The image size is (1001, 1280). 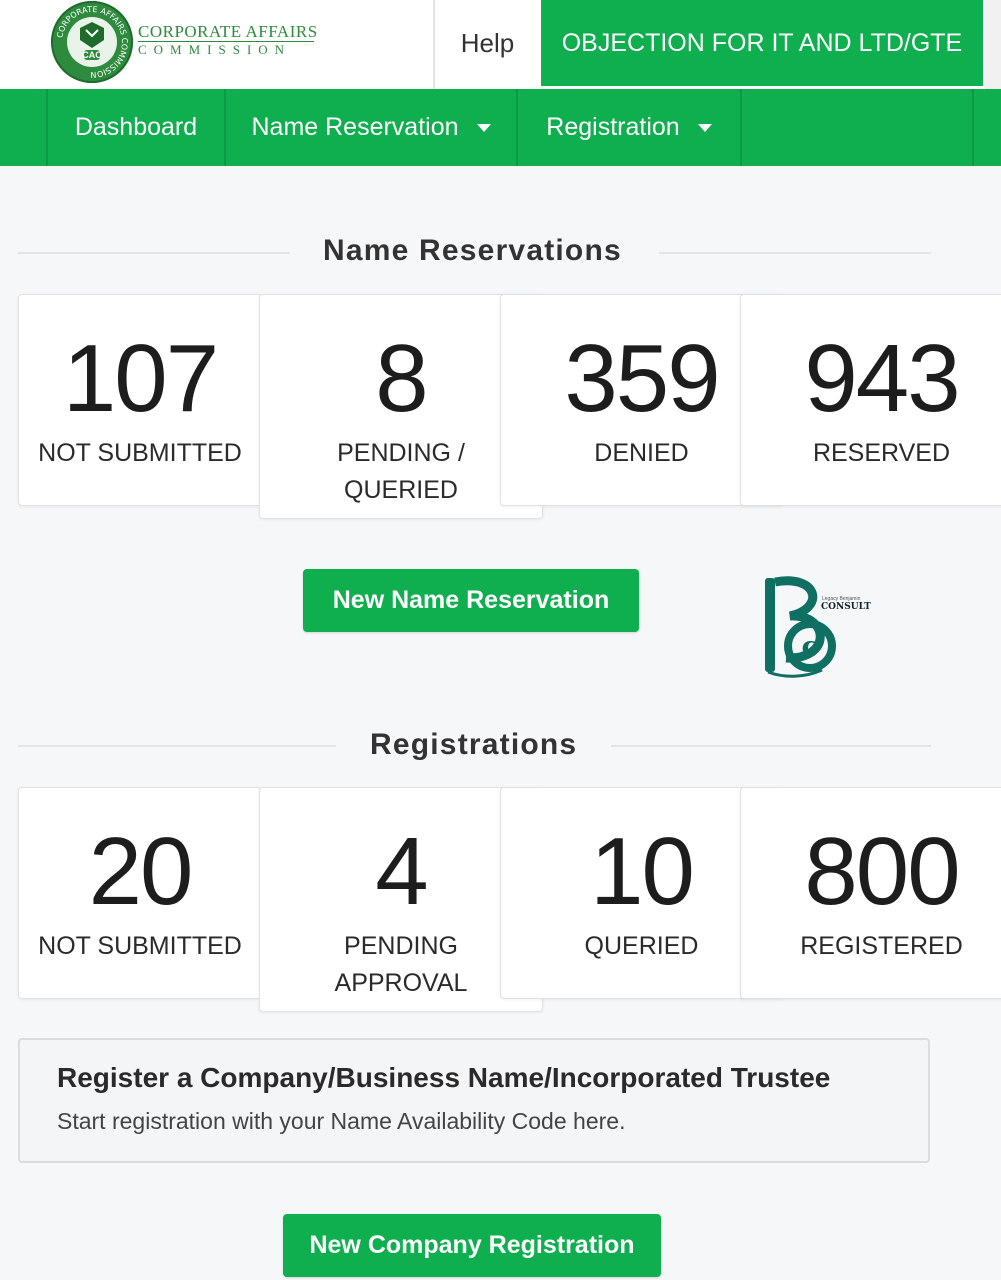 What do you see at coordinates (472, 1245) in the screenshot?
I see `new-company-registration-button: New Company Registration` at bounding box center [472, 1245].